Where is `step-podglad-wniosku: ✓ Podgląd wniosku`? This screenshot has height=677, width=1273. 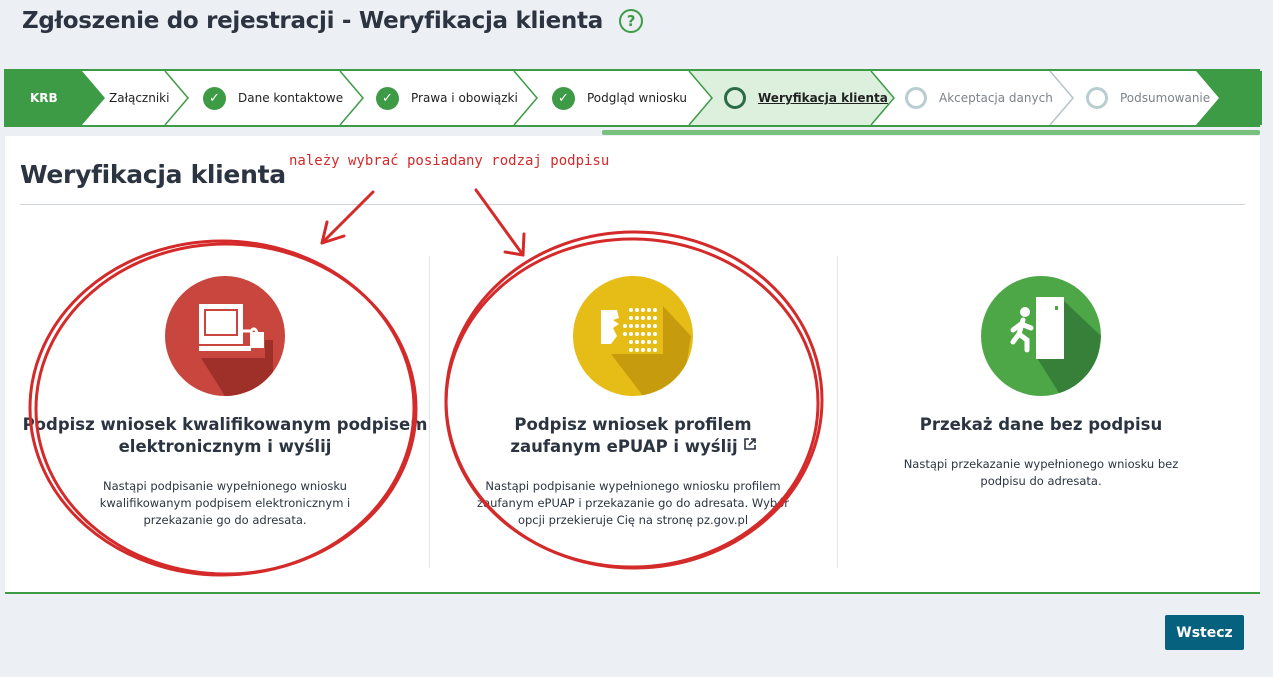 step-podglad-wniosku: ✓ Podgląd wniosku is located at coordinates (619, 98).